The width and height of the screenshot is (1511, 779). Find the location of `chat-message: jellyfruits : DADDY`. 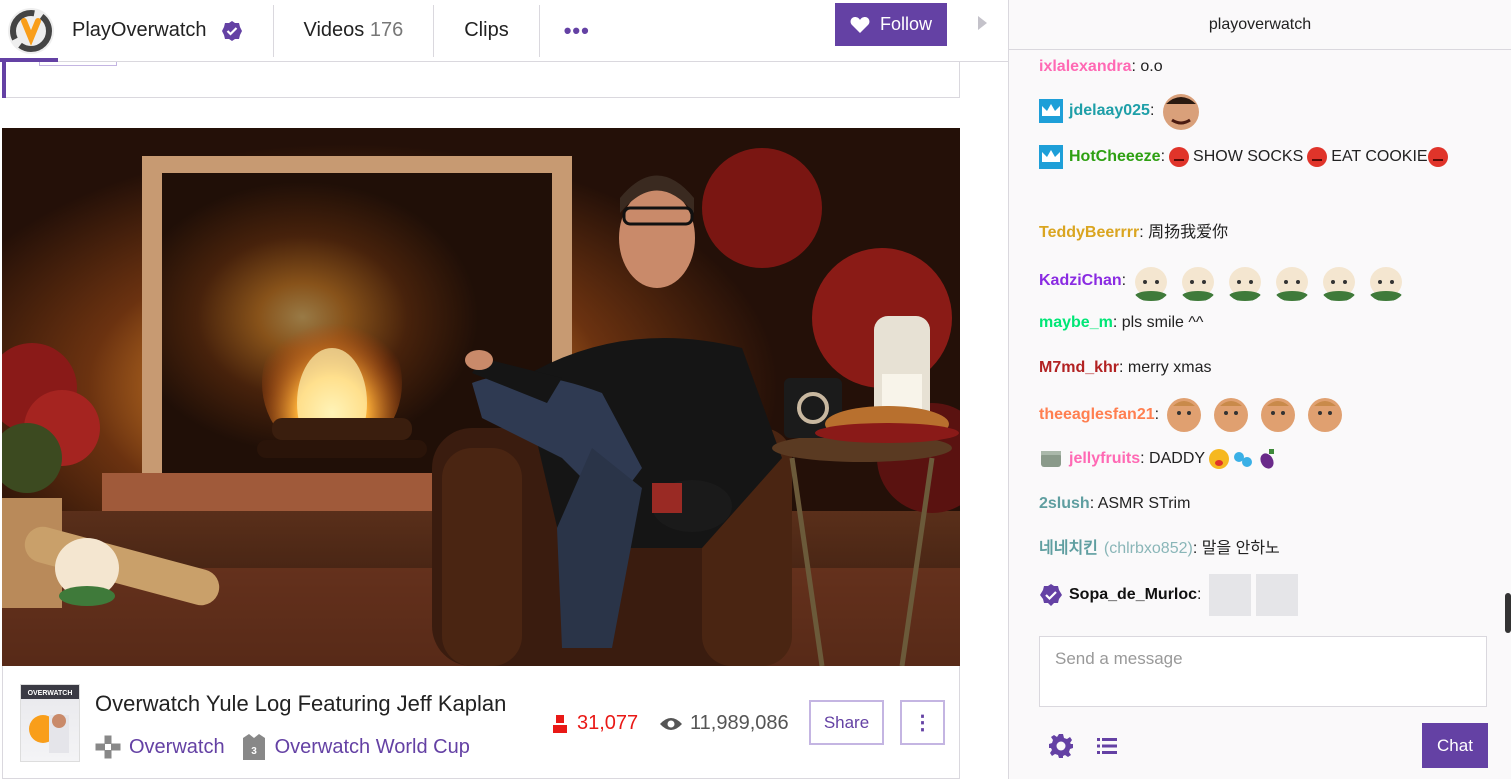

chat-message: jellyfruits : DADDY is located at coordinates (1160, 459).